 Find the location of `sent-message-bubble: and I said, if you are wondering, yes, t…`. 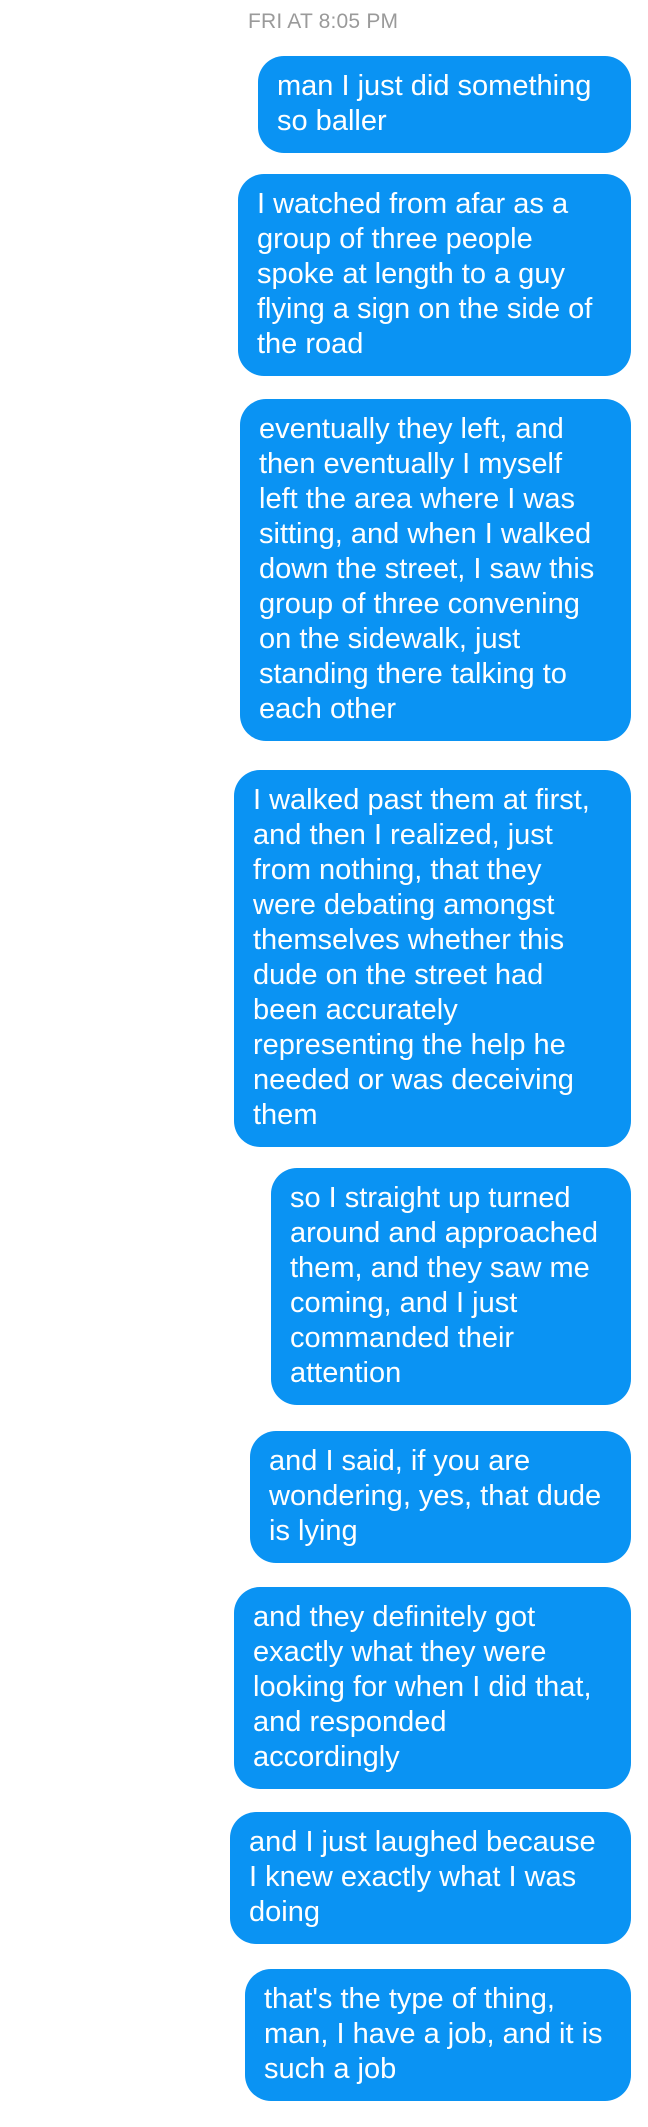

sent-message-bubble: and I said, if you are wondering, yes, t… is located at coordinates (440, 1497).